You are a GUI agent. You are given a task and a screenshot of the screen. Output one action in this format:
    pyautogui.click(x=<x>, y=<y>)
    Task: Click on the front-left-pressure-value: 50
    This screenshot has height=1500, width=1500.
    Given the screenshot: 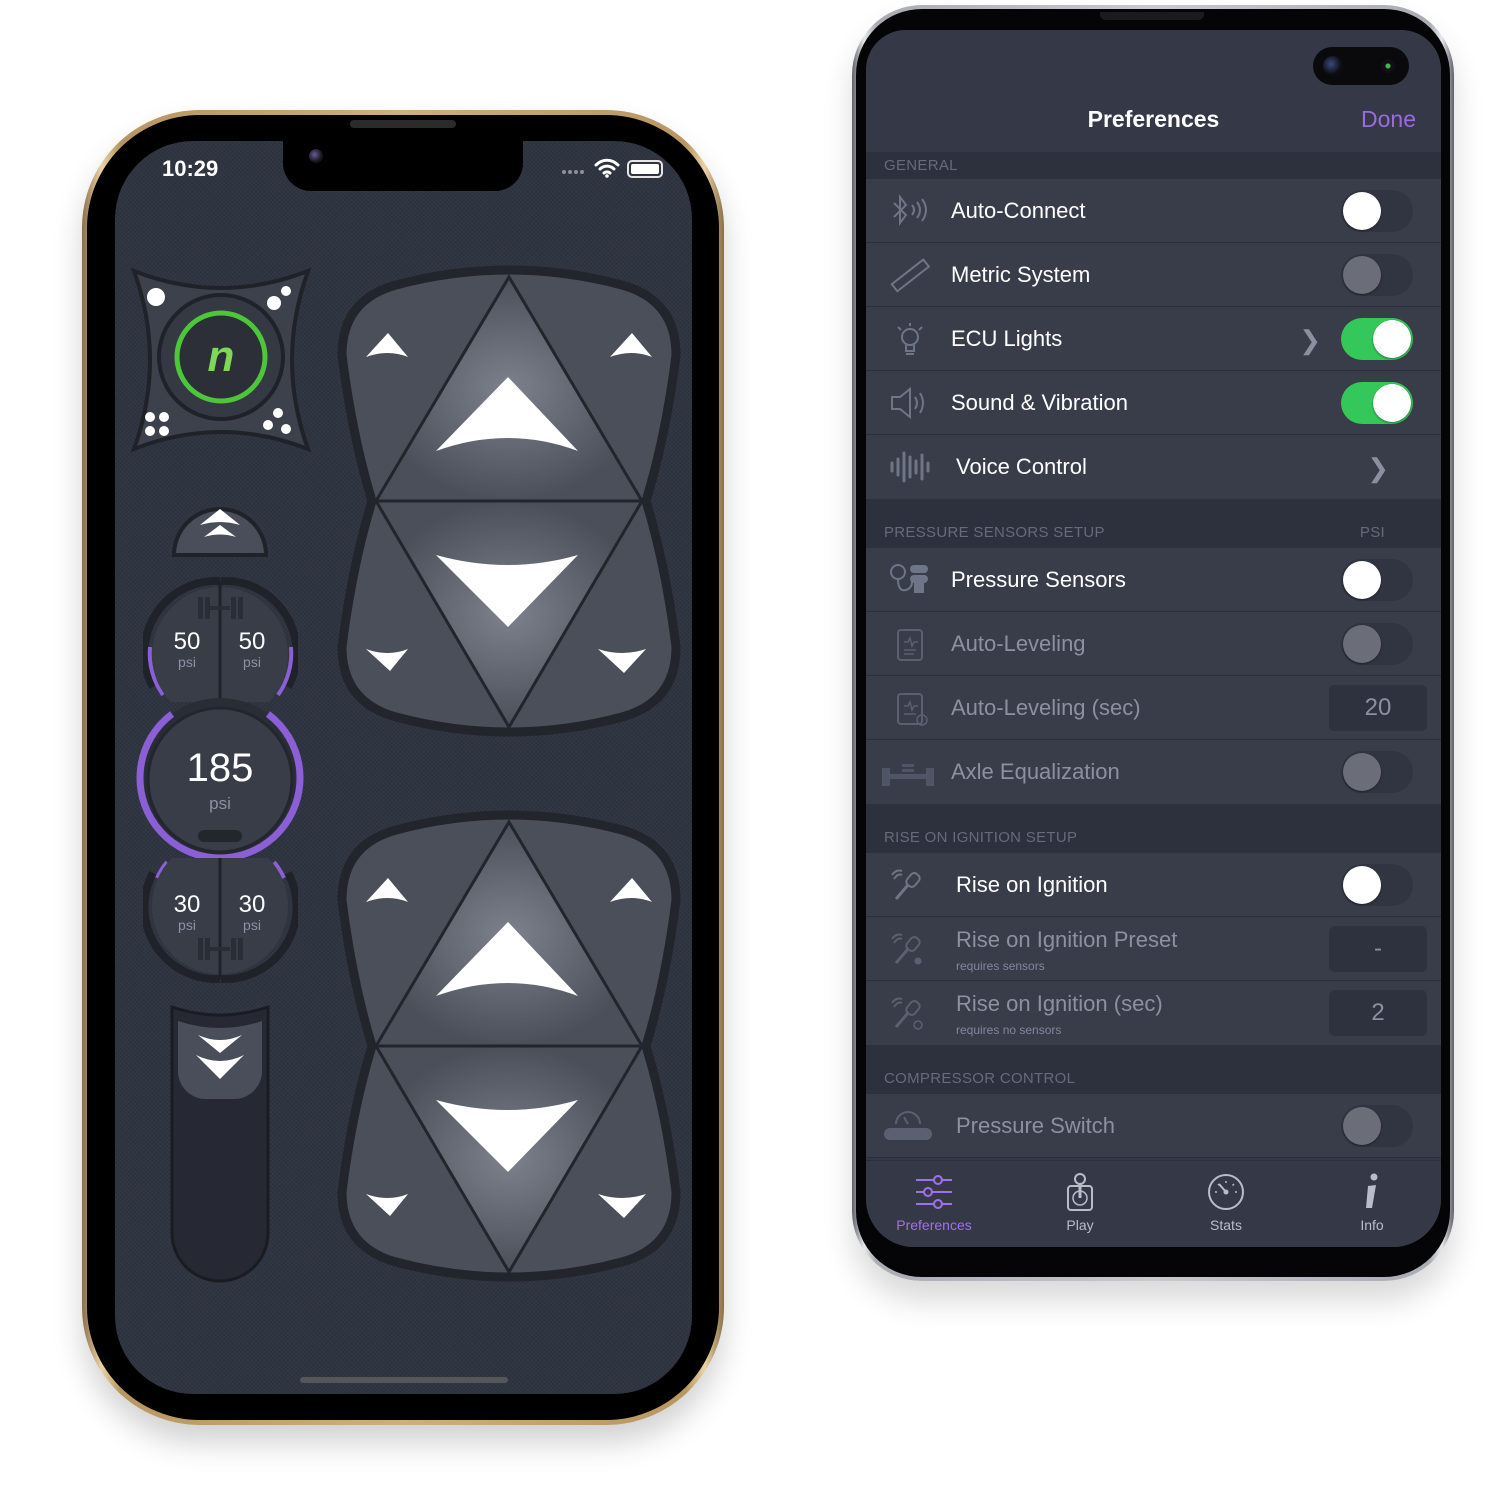 What is the action you would take?
    pyautogui.click(x=187, y=641)
    